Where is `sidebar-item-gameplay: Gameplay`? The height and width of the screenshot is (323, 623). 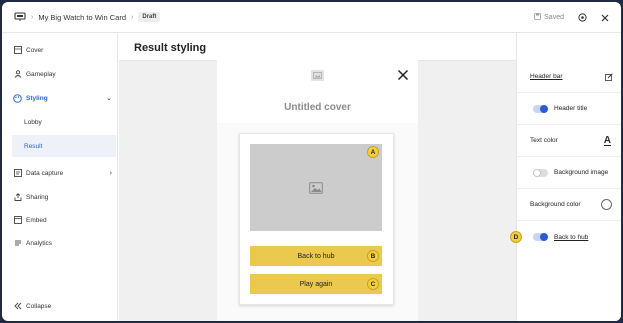 sidebar-item-gameplay: Gameplay is located at coordinates (60, 74).